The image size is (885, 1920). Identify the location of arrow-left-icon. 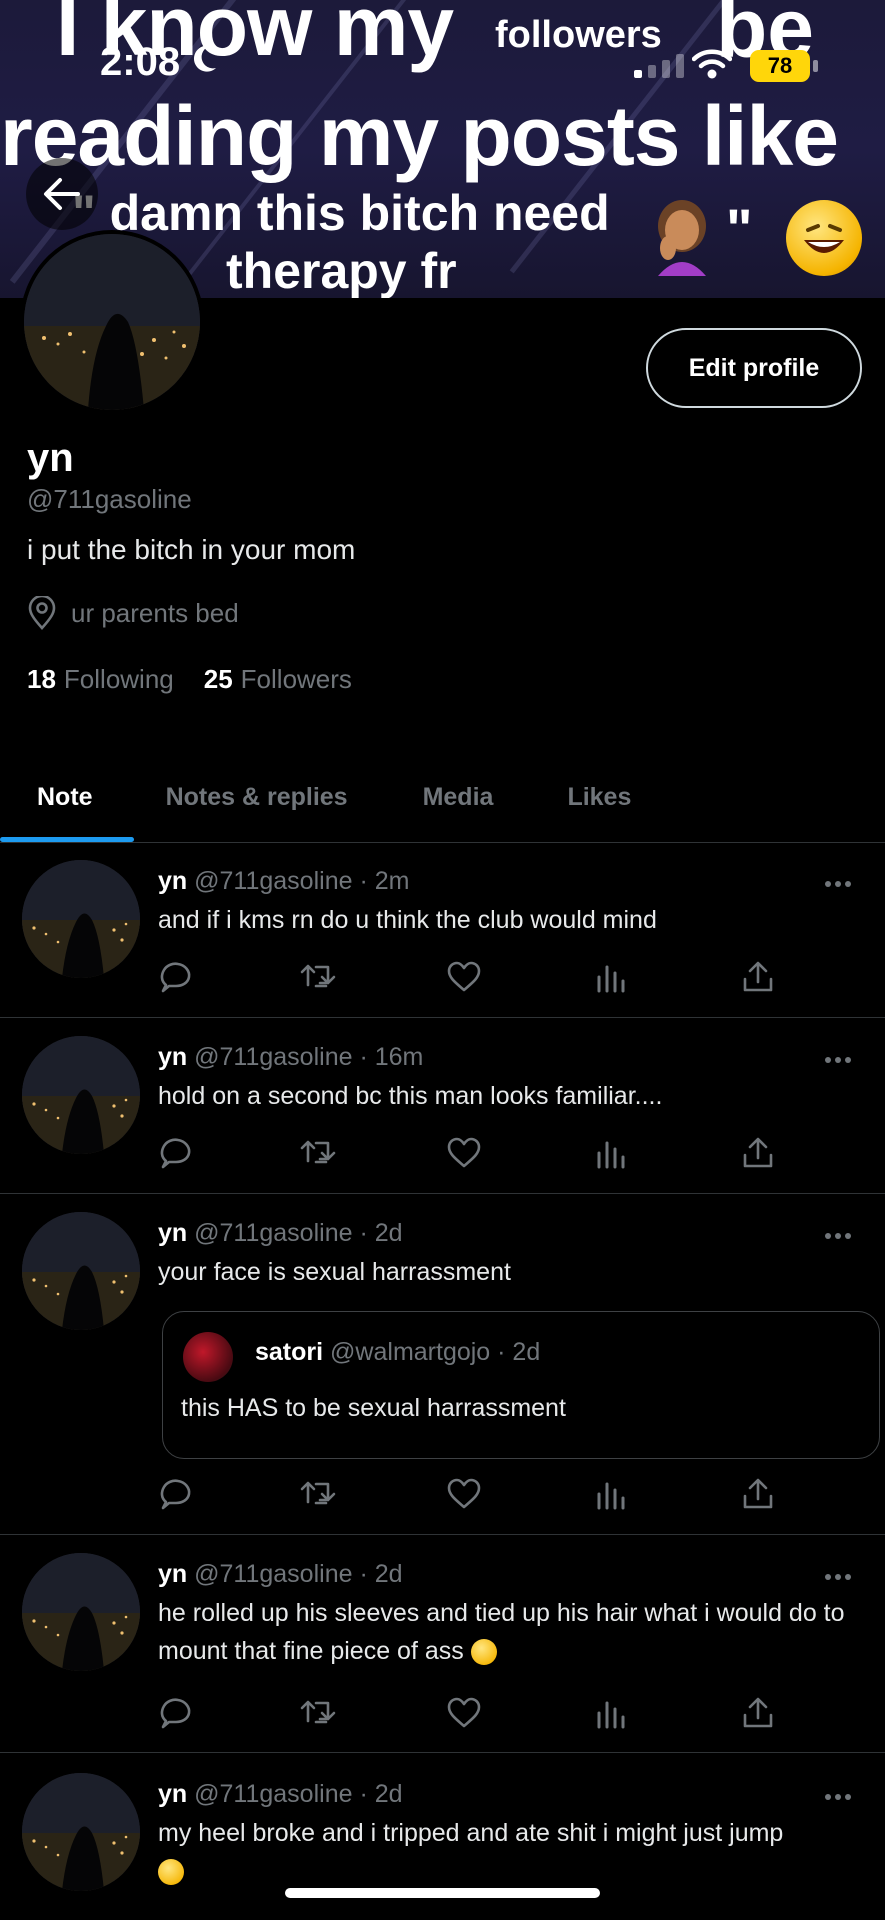
(62, 194).